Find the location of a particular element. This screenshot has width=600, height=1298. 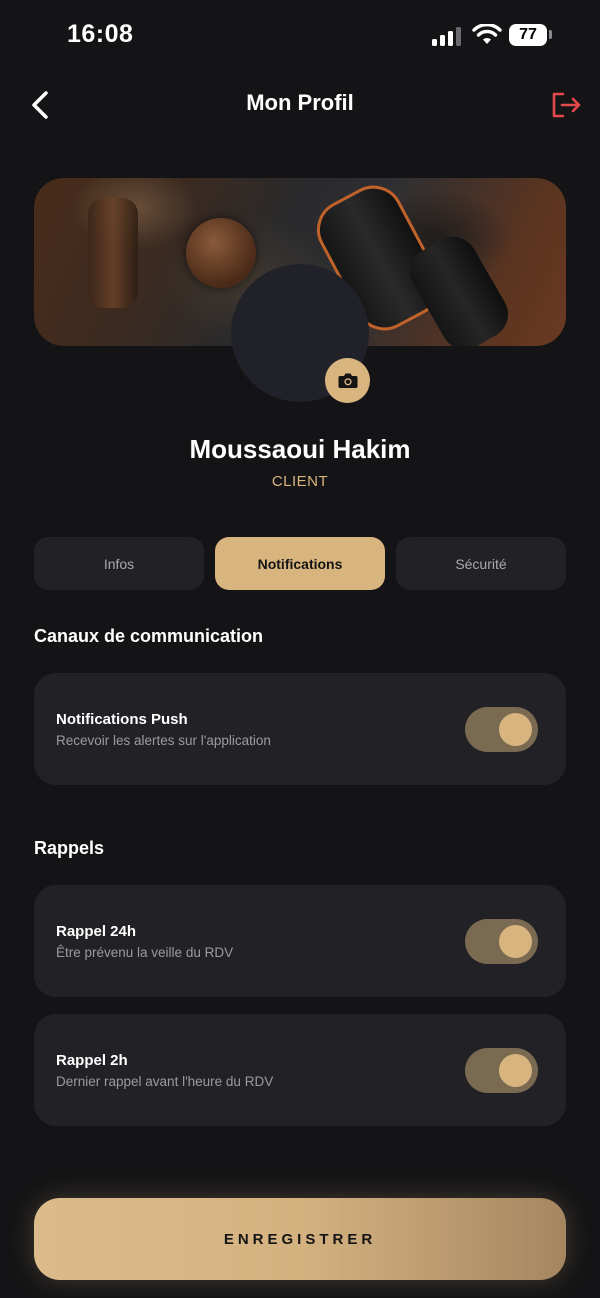

wifi-icon is located at coordinates (487, 34).